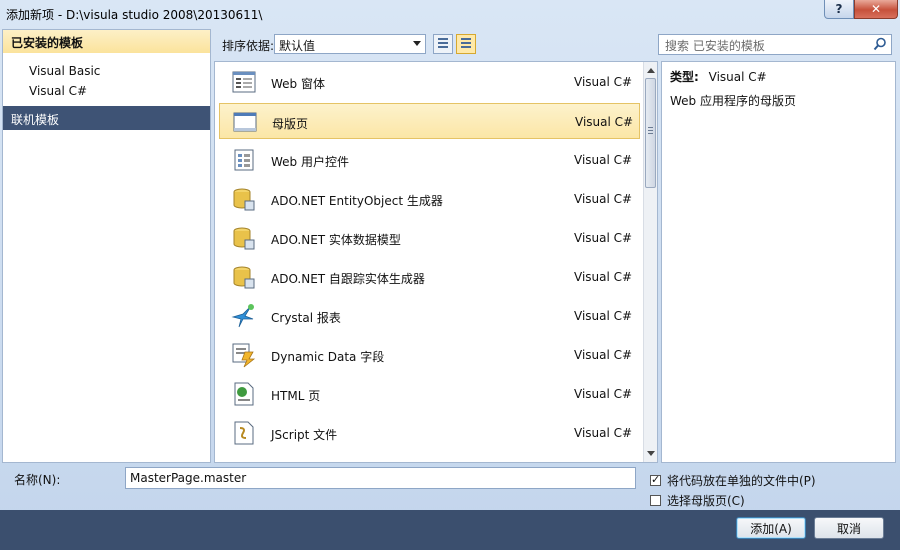  Describe the element at coordinates (244, 82) in the screenshot. I see `web-form-icon` at that location.